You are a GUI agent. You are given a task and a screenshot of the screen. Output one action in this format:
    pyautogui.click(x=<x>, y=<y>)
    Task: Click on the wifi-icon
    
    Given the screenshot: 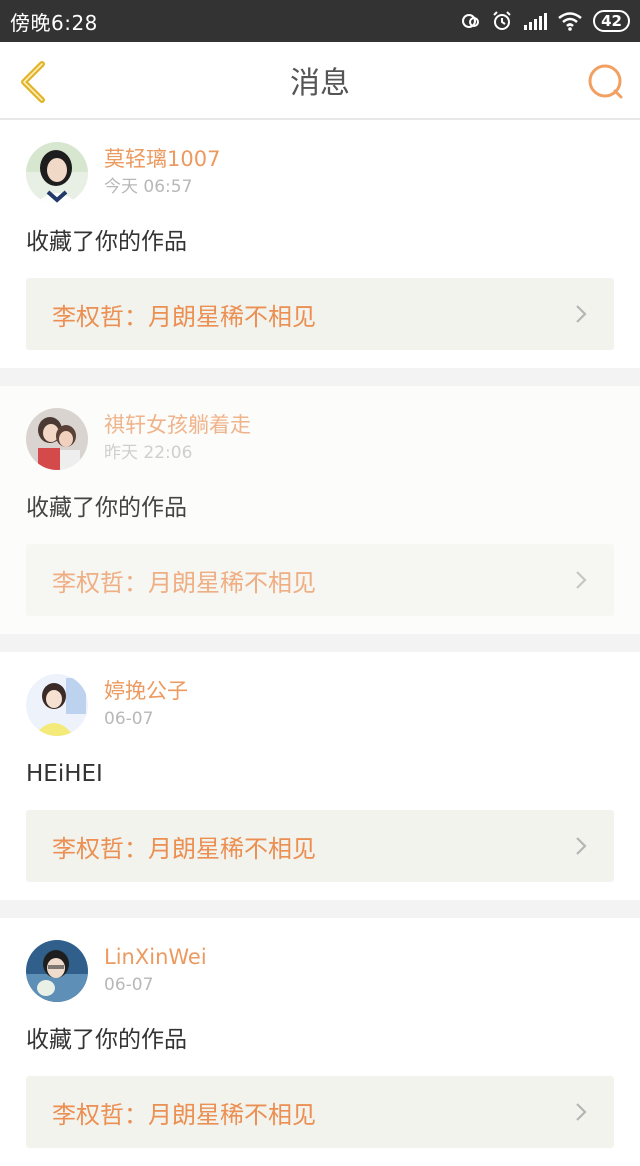 What is the action you would take?
    pyautogui.click(x=570, y=21)
    